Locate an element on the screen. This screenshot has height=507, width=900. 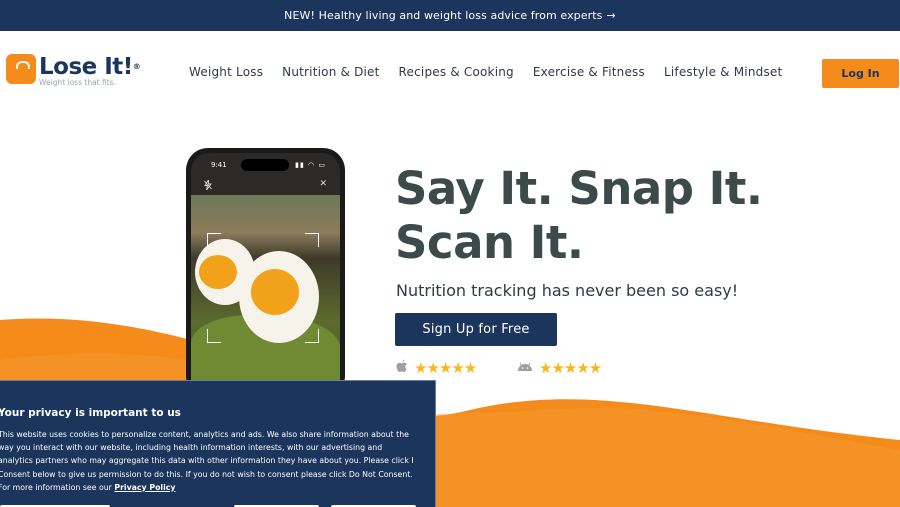
logo: Lose It!® Weight loss that fits. is located at coordinates (73, 70).